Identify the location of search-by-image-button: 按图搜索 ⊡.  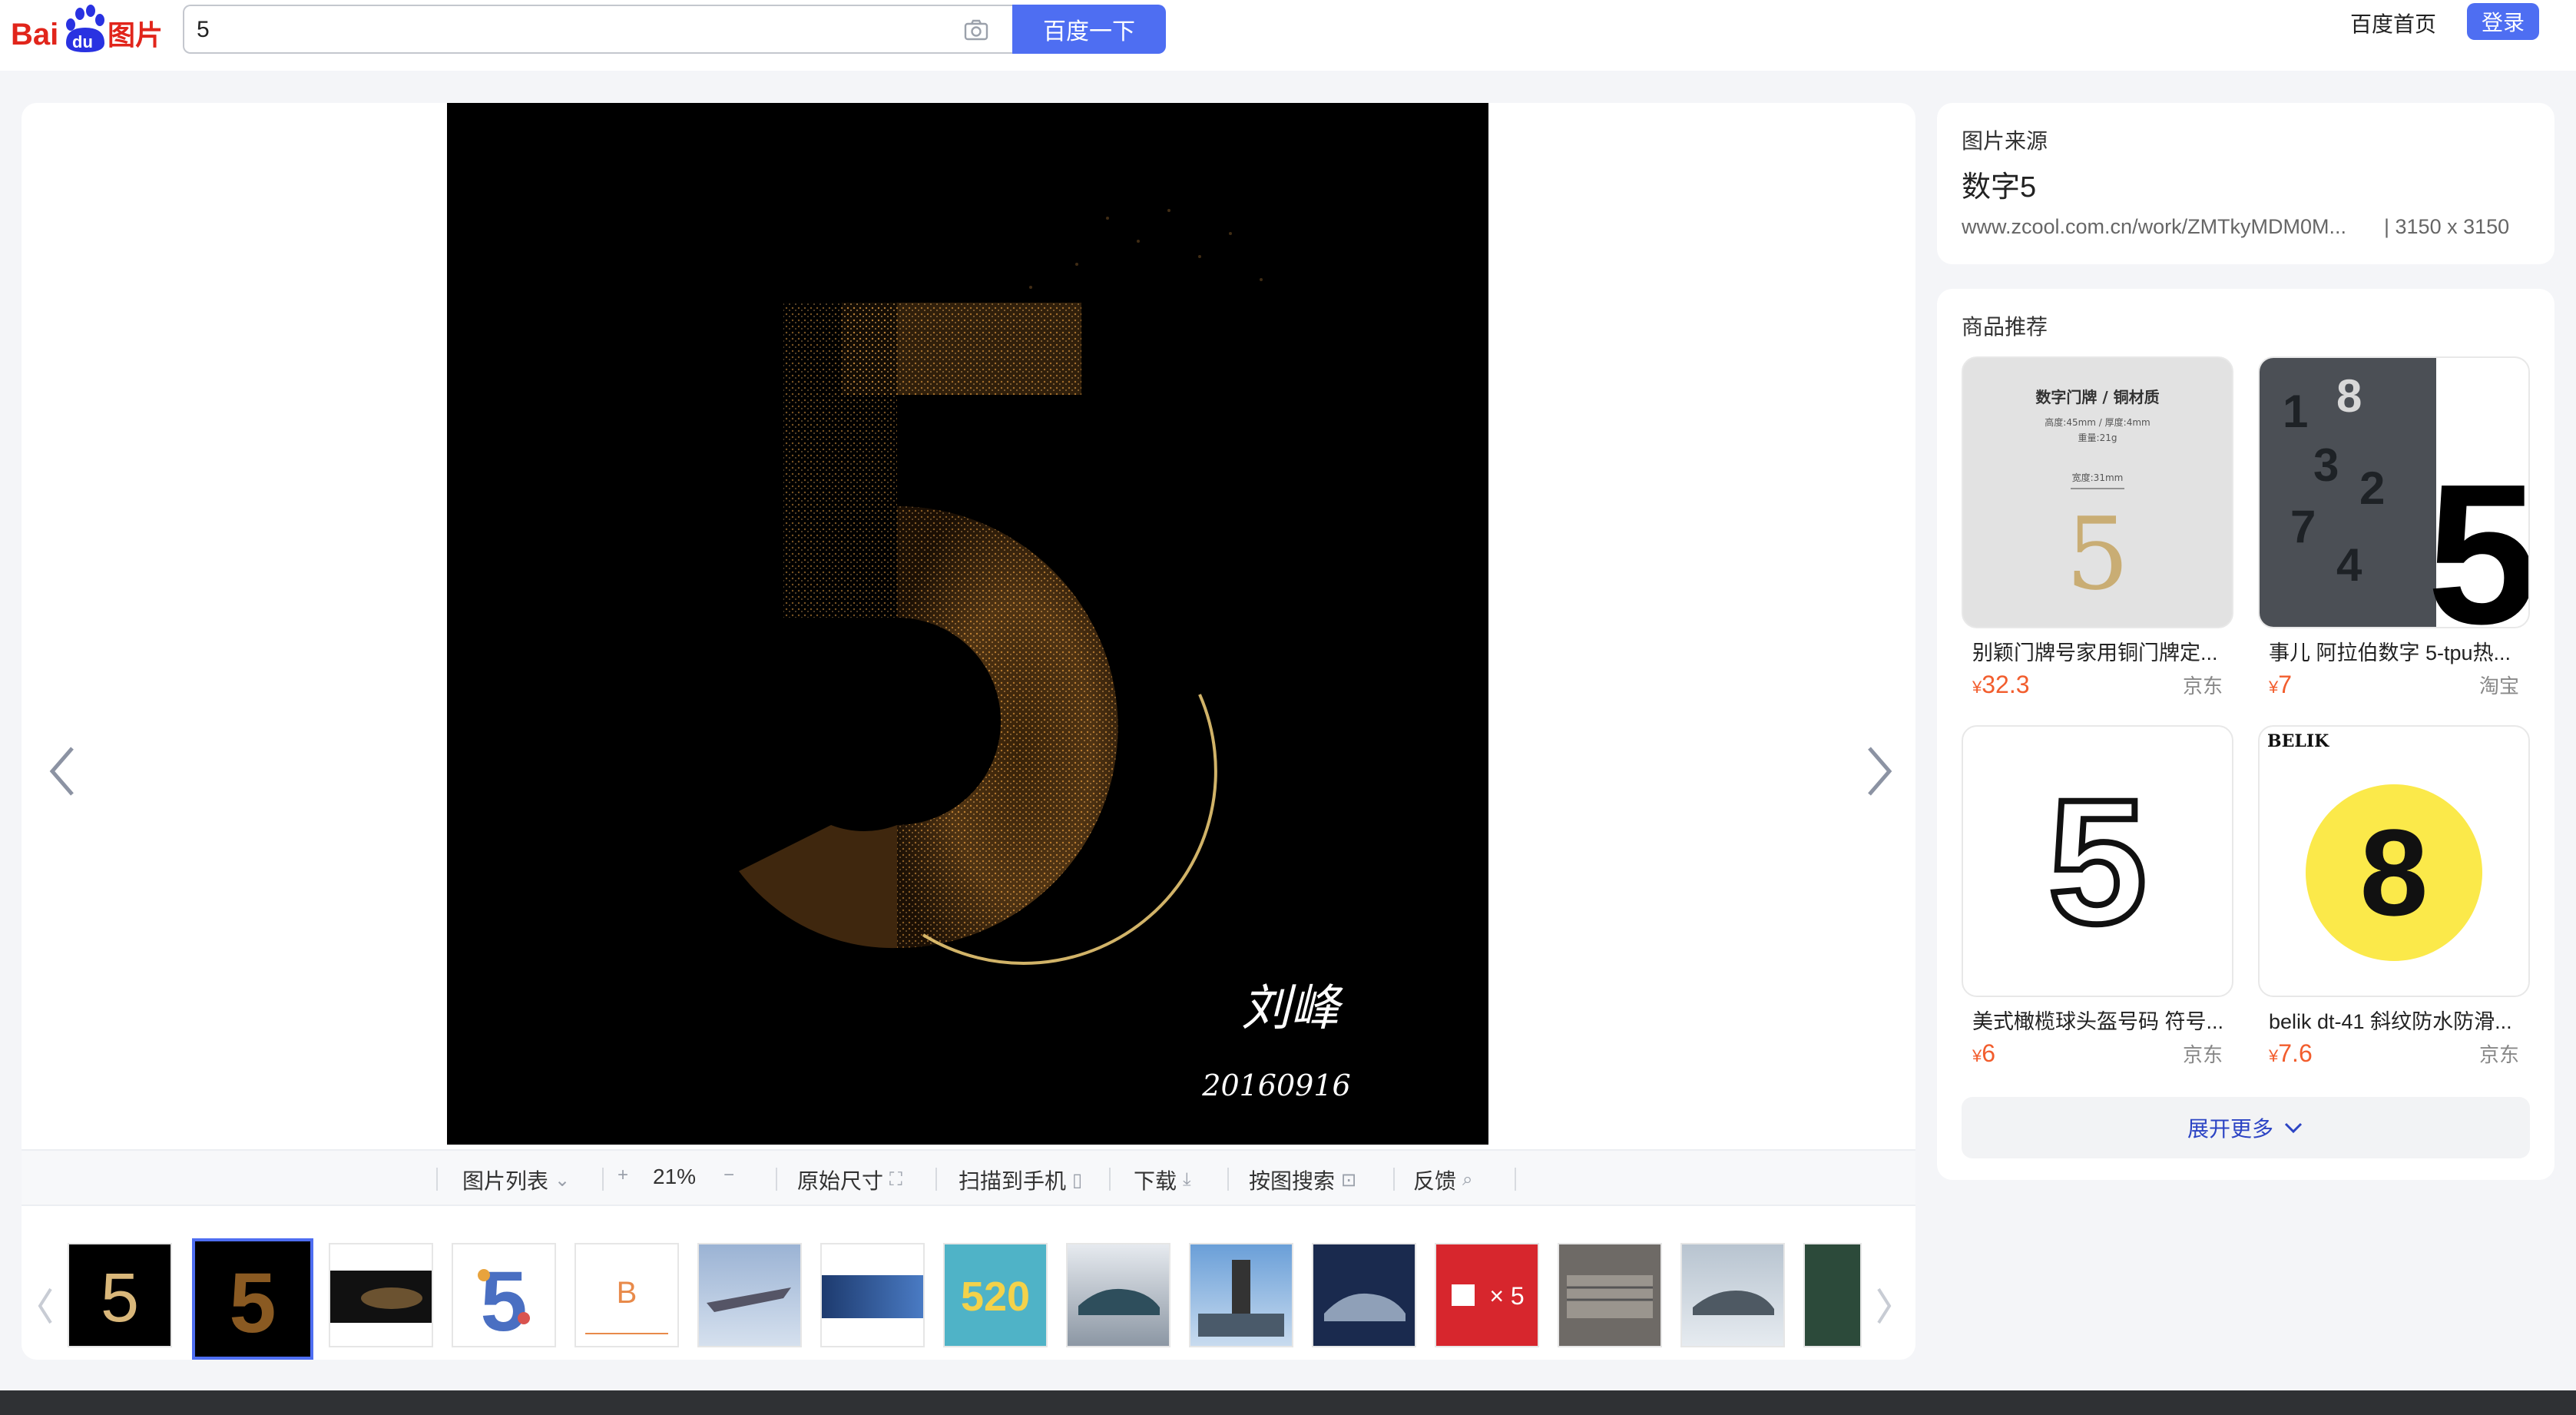
(1303, 1180).